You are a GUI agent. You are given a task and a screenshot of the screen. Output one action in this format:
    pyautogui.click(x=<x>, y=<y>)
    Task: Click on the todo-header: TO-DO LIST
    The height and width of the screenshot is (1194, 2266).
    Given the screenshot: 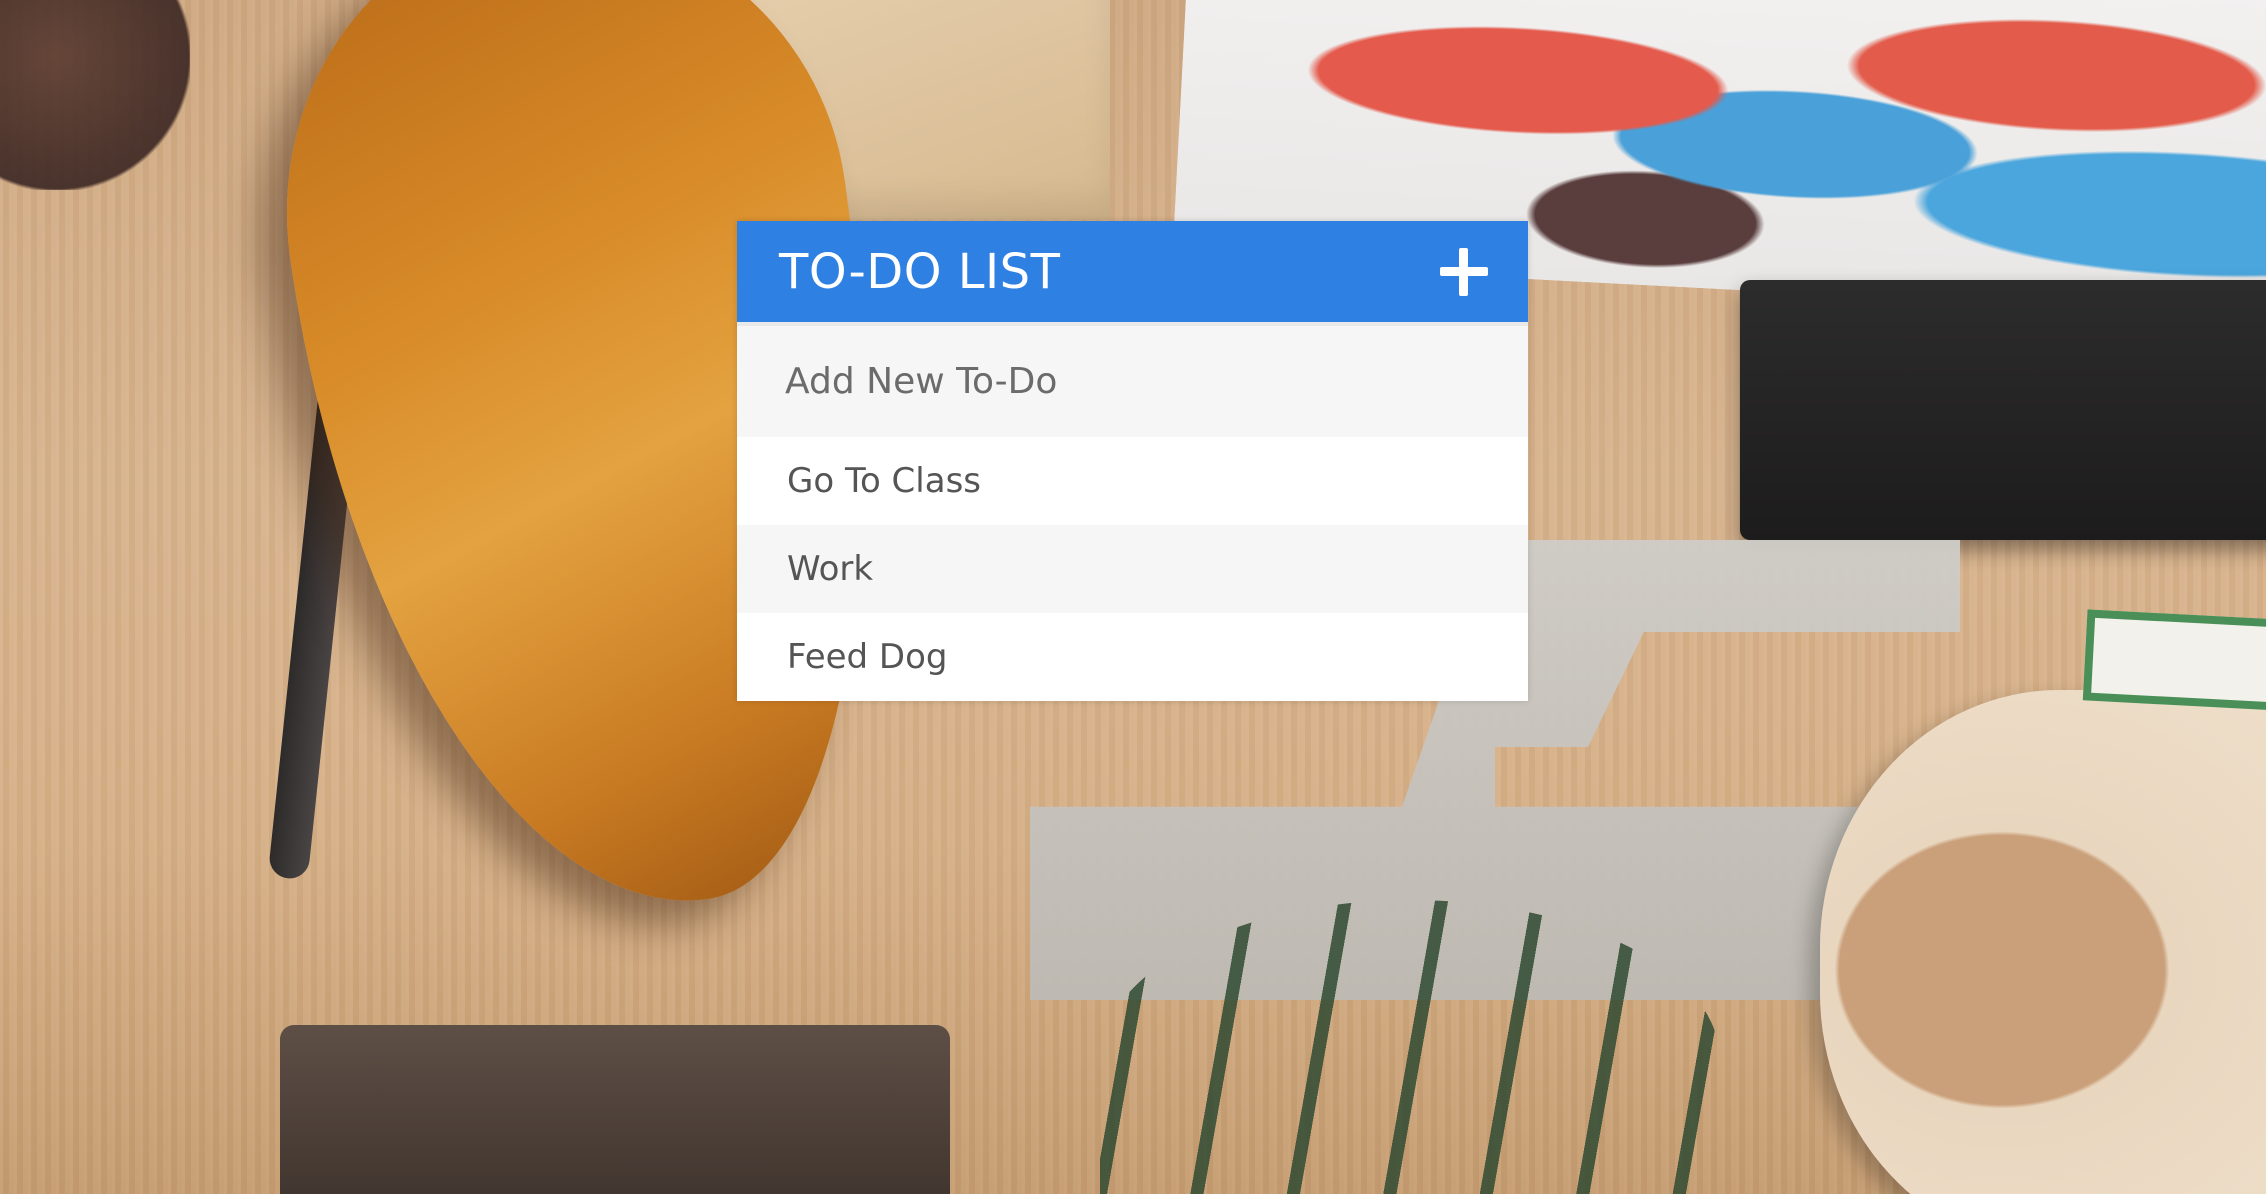 What is the action you would take?
    pyautogui.click(x=1132, y=271)
    